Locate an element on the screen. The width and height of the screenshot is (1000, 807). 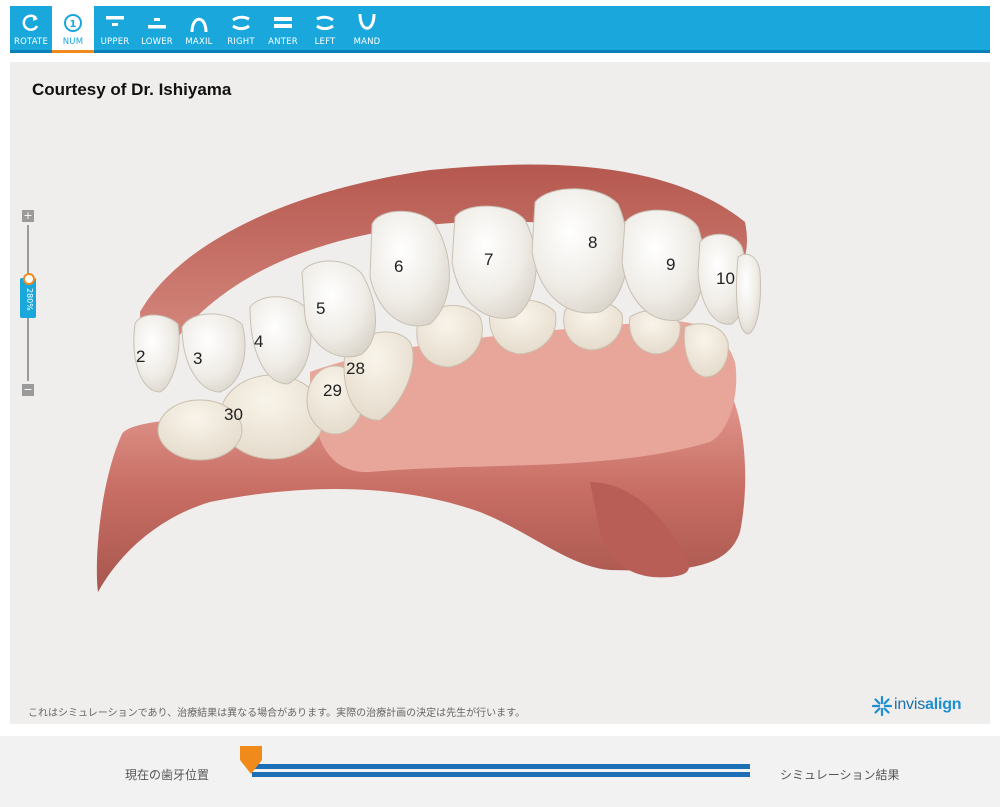
upper-arch-icon is located at coordinates (115, 21).